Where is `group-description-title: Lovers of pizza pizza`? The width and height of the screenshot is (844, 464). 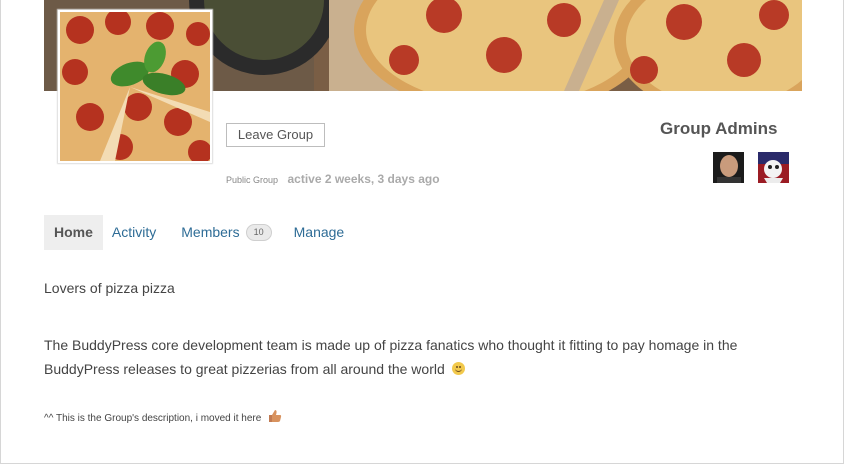
group-description-title: Lovers of pizza pizza is located at coordinates (109, 288).